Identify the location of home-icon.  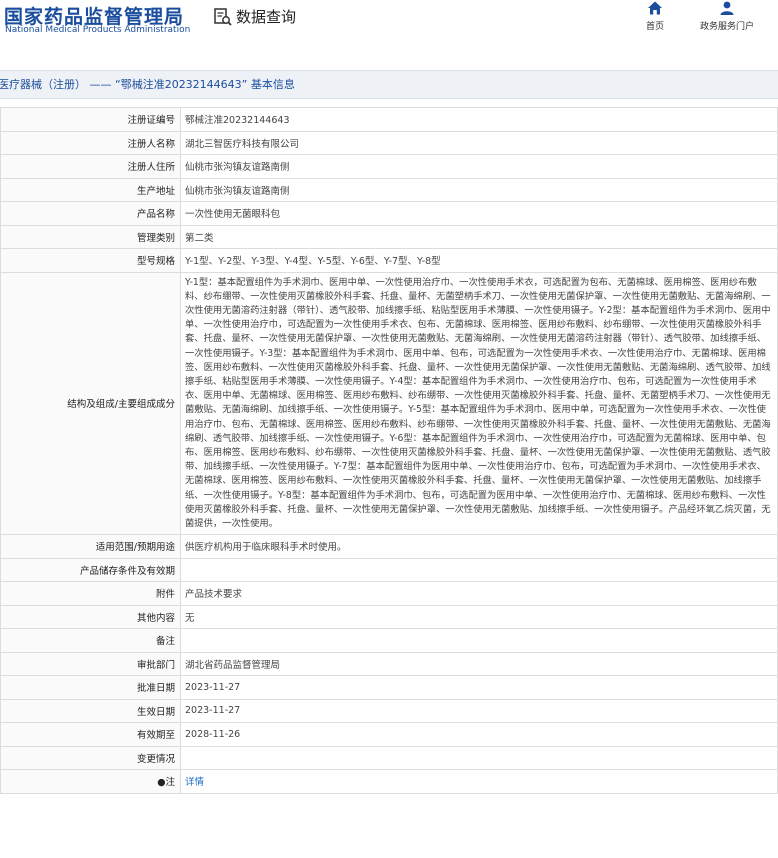
(655, 8).